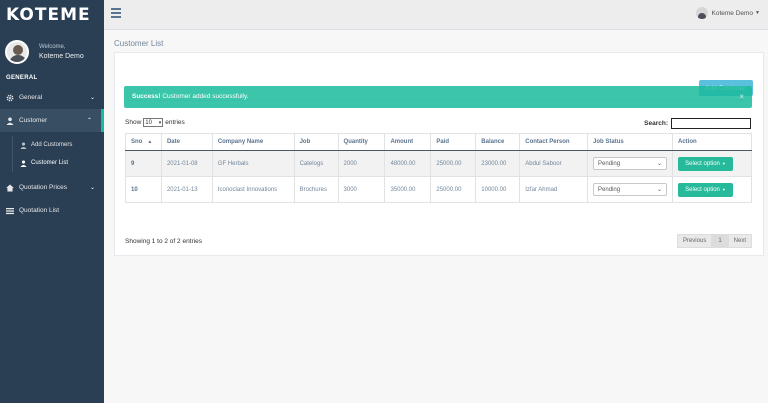 This screenshot has width=768, height=403. Describe the element at coordinates (52, 47) in the screenshot. I see `welcome-text: Welcome,` at that location.